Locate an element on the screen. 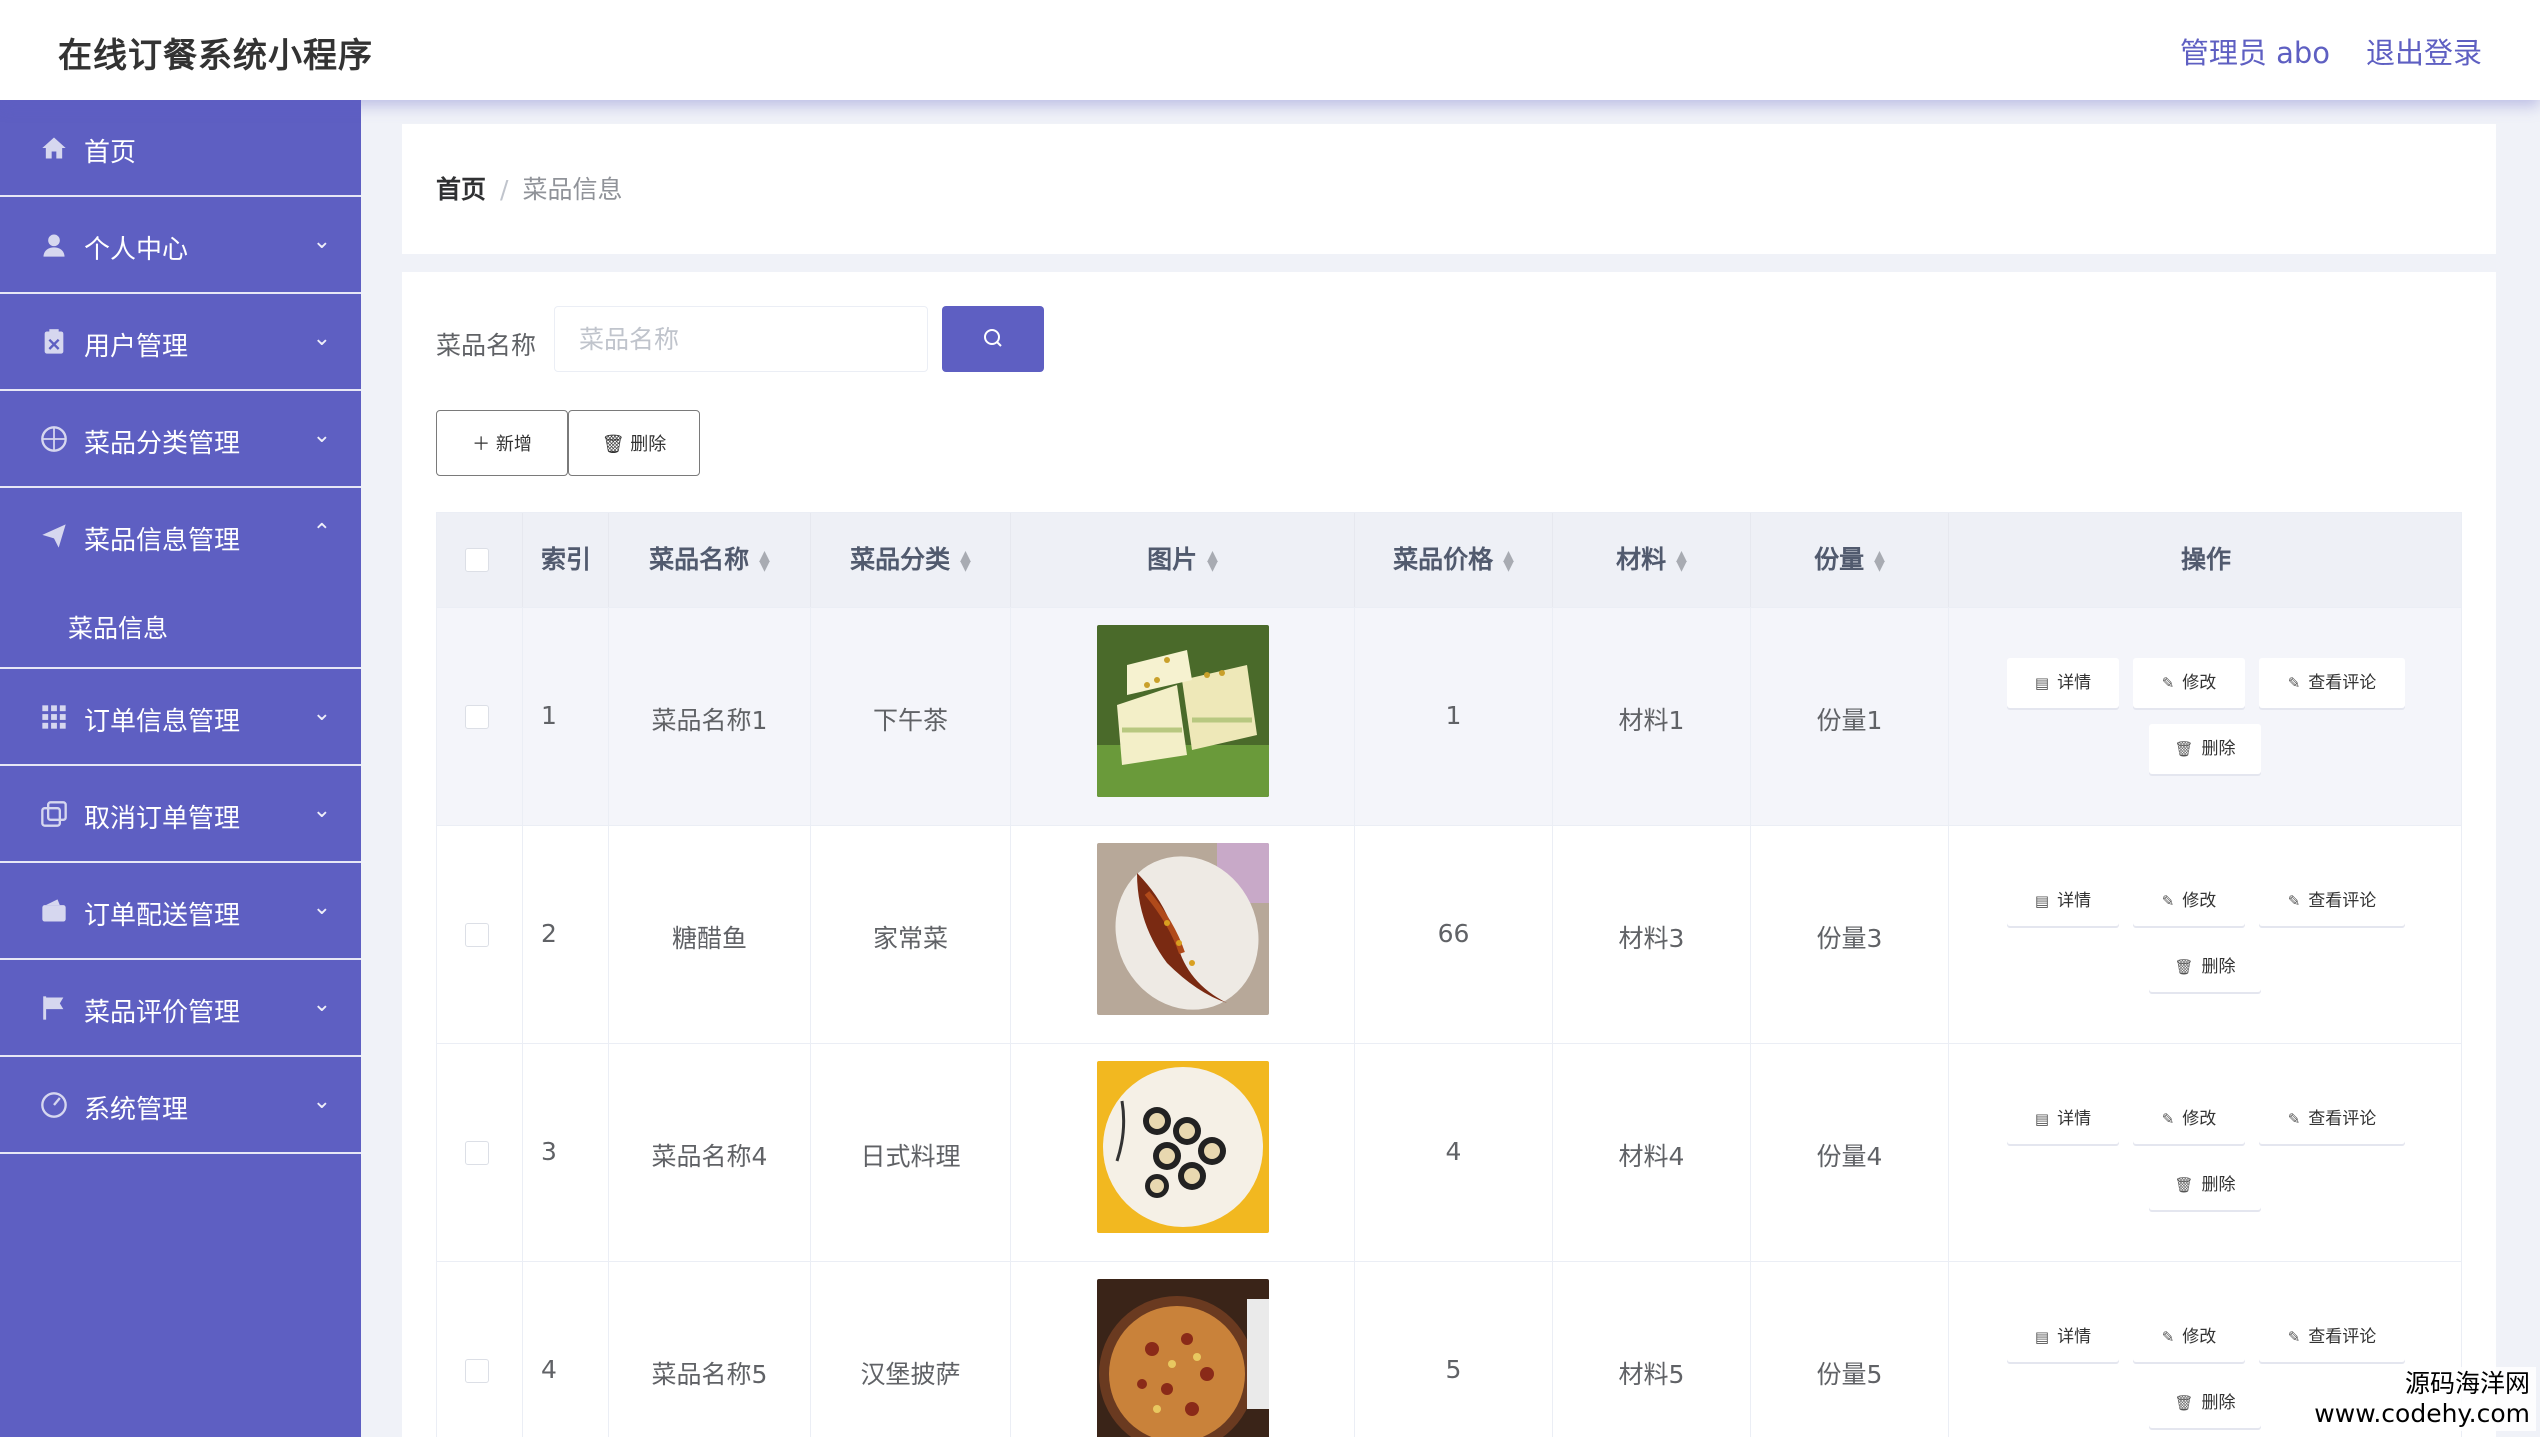  cell-text: 1 is located at coordinates (1453, 715).